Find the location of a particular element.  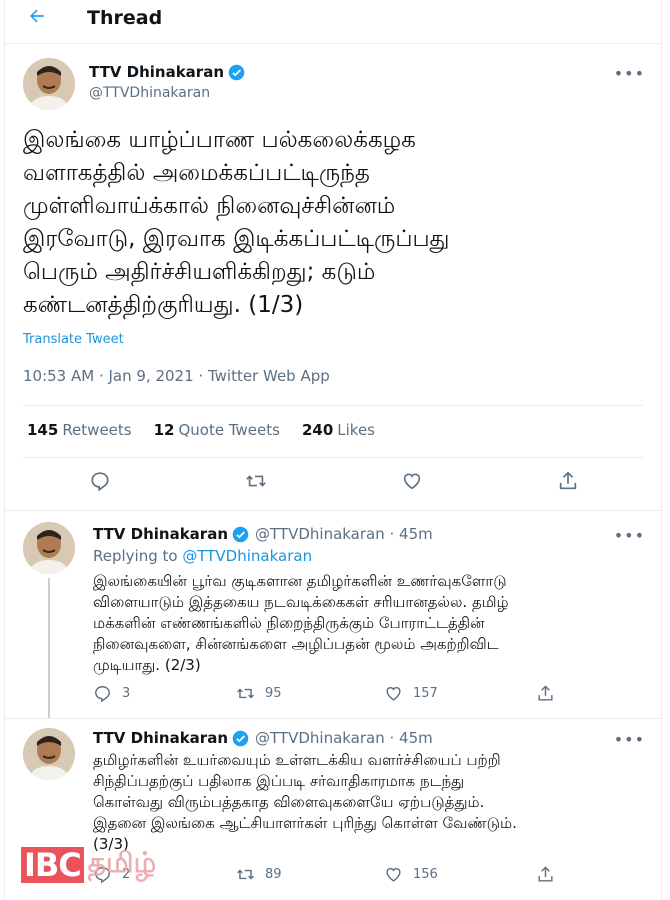

reply-button: 3 is located at coordinates (111, 693).